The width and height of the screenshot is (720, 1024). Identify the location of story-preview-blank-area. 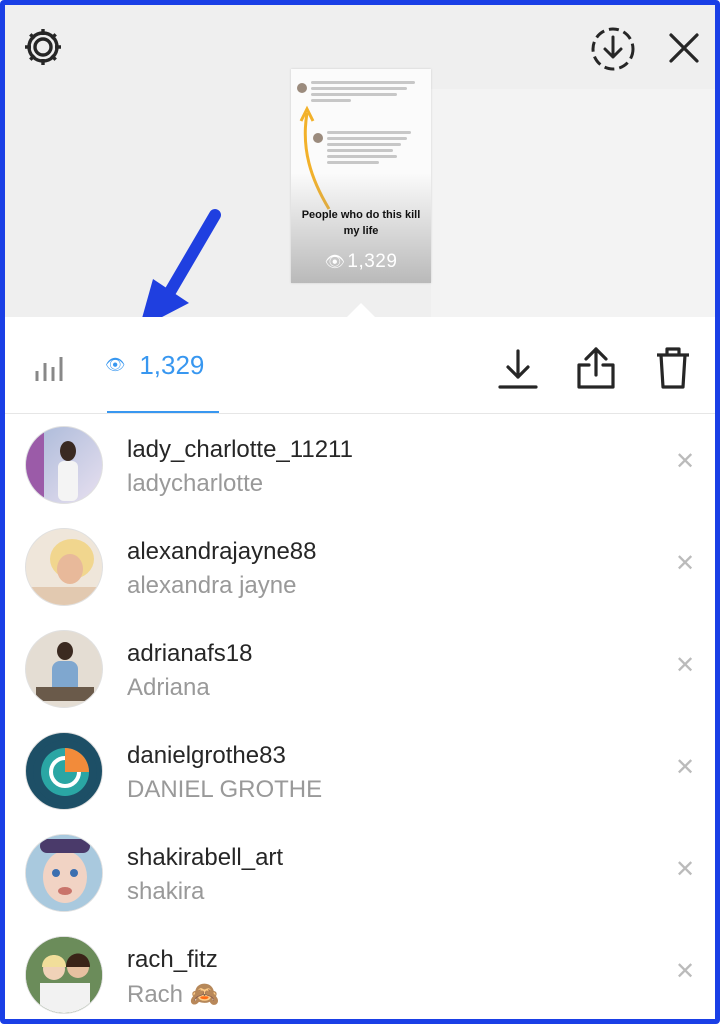
(573, 203).